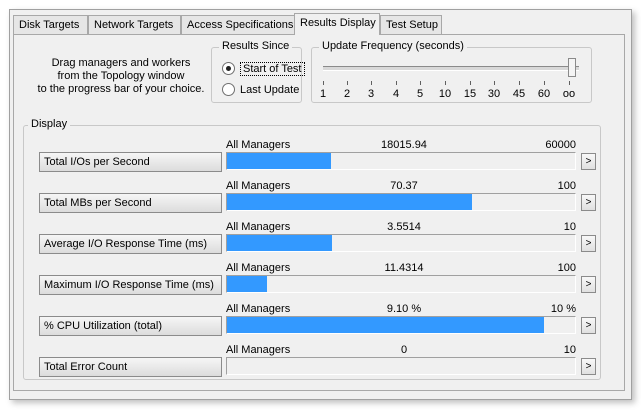 Image resolution: width=641 pixels, height=413 pixels. What do you see at coordinates (256, 46) in the screenshot?
I see `results-since-title: Results Since` at bounding box center [256, 46].